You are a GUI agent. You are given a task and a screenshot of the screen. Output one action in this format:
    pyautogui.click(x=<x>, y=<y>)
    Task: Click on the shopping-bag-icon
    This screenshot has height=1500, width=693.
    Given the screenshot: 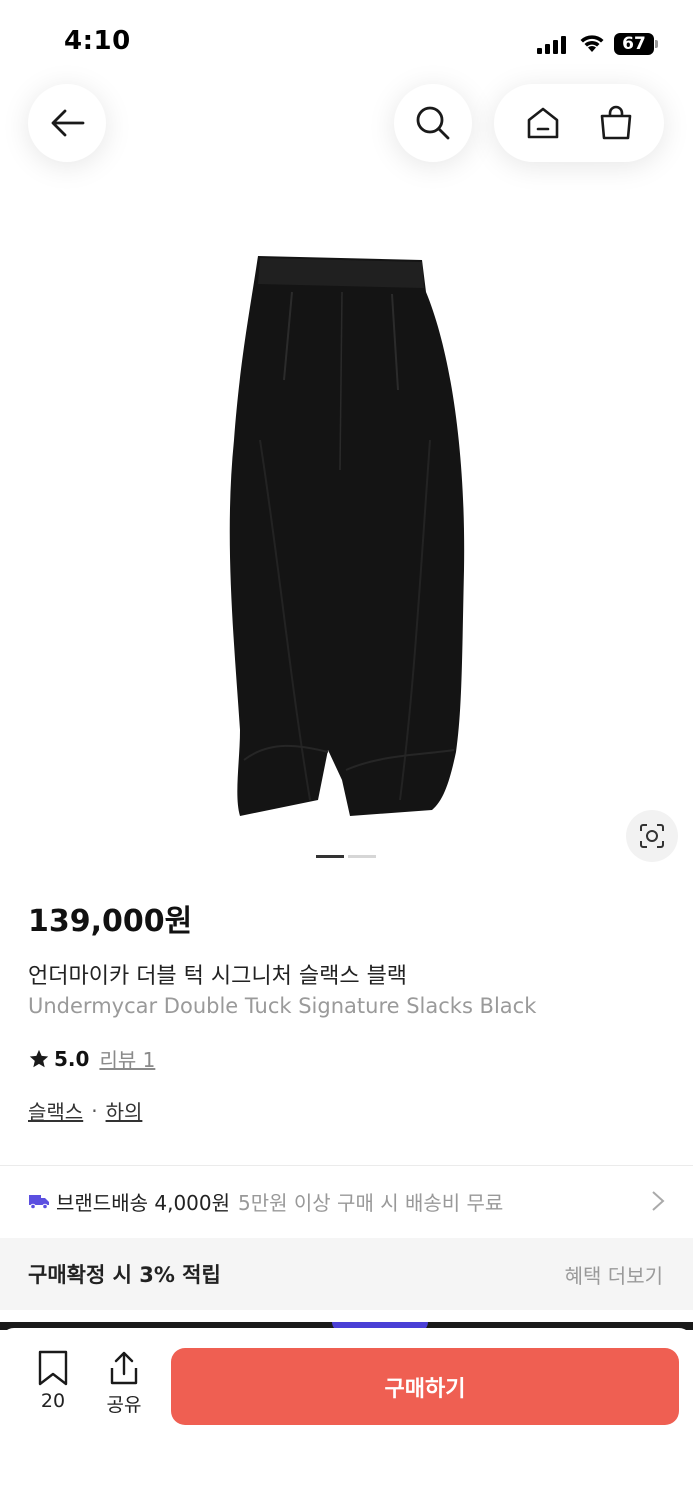 What is the action you would take?
    pyautogui.click(x=616, y=123)
    